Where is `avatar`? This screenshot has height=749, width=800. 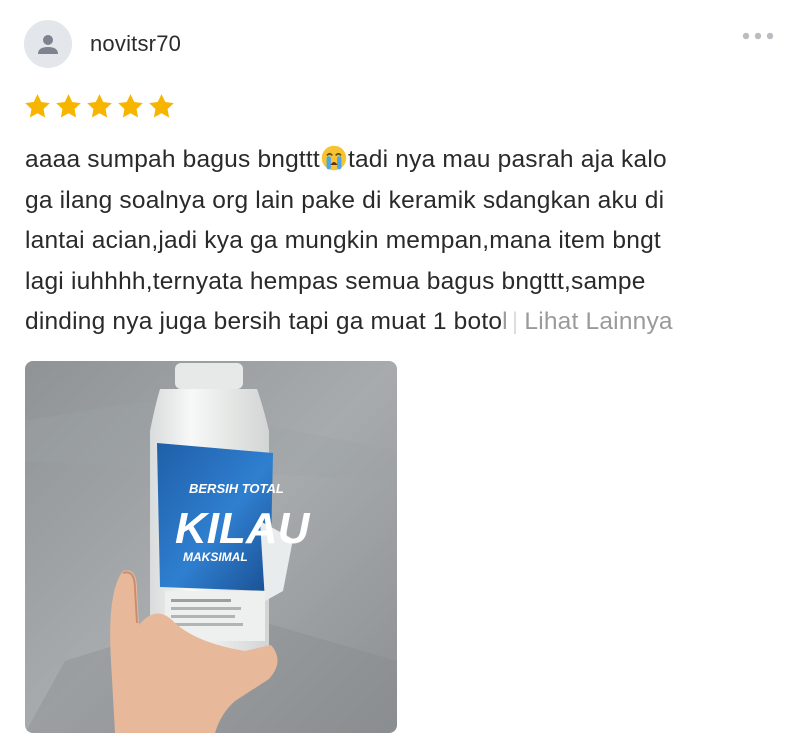
avatar is located at coordinates (48, 44).